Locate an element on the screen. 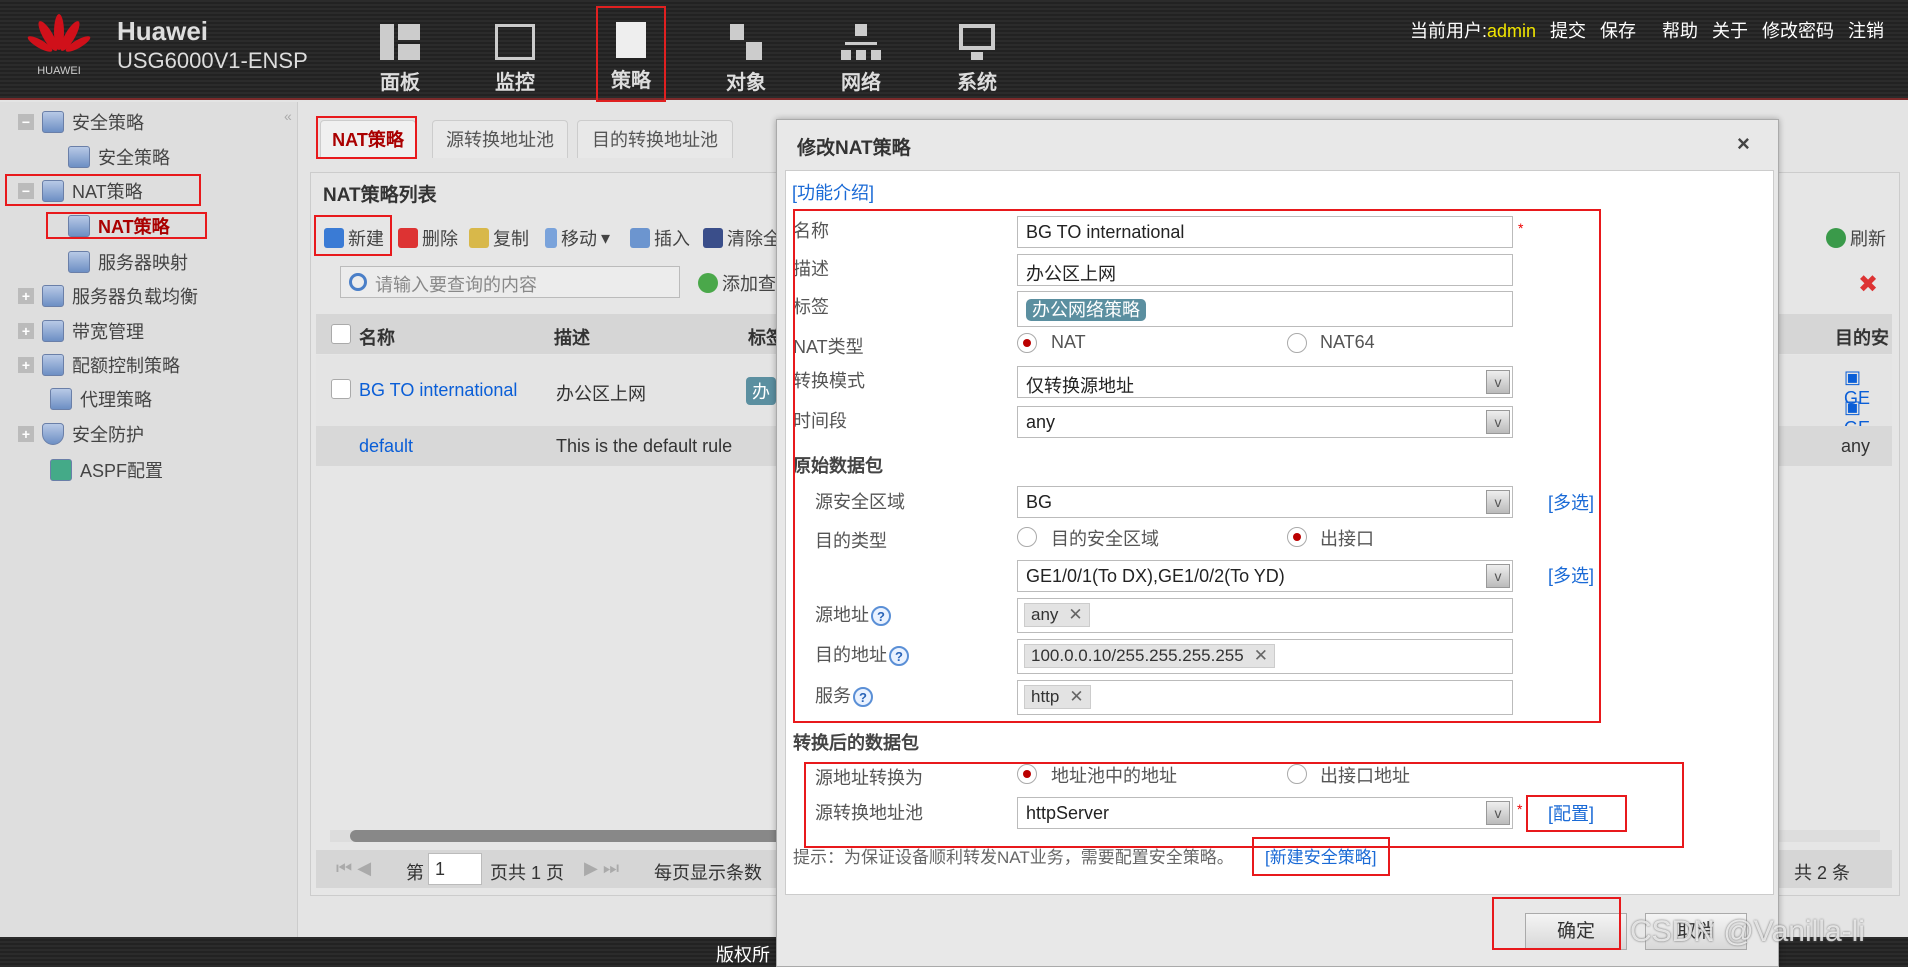 The image size is (1908, 967). refresh-button: 刷新 is located at coordinates (1856, 238).